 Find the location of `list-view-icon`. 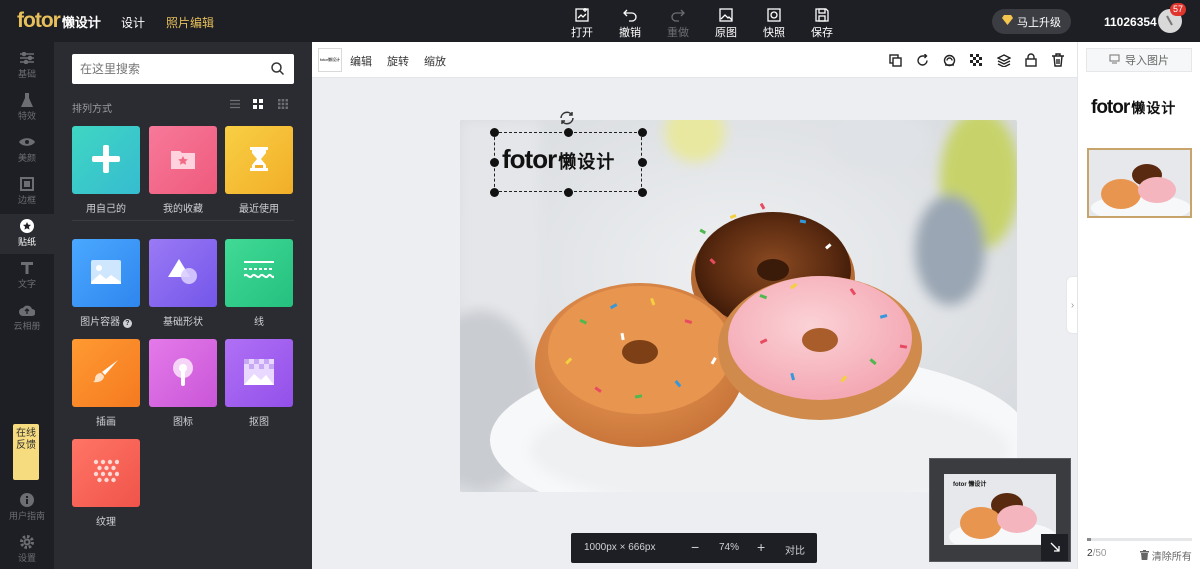

list-view-icon is located at coordinates (235, 105).